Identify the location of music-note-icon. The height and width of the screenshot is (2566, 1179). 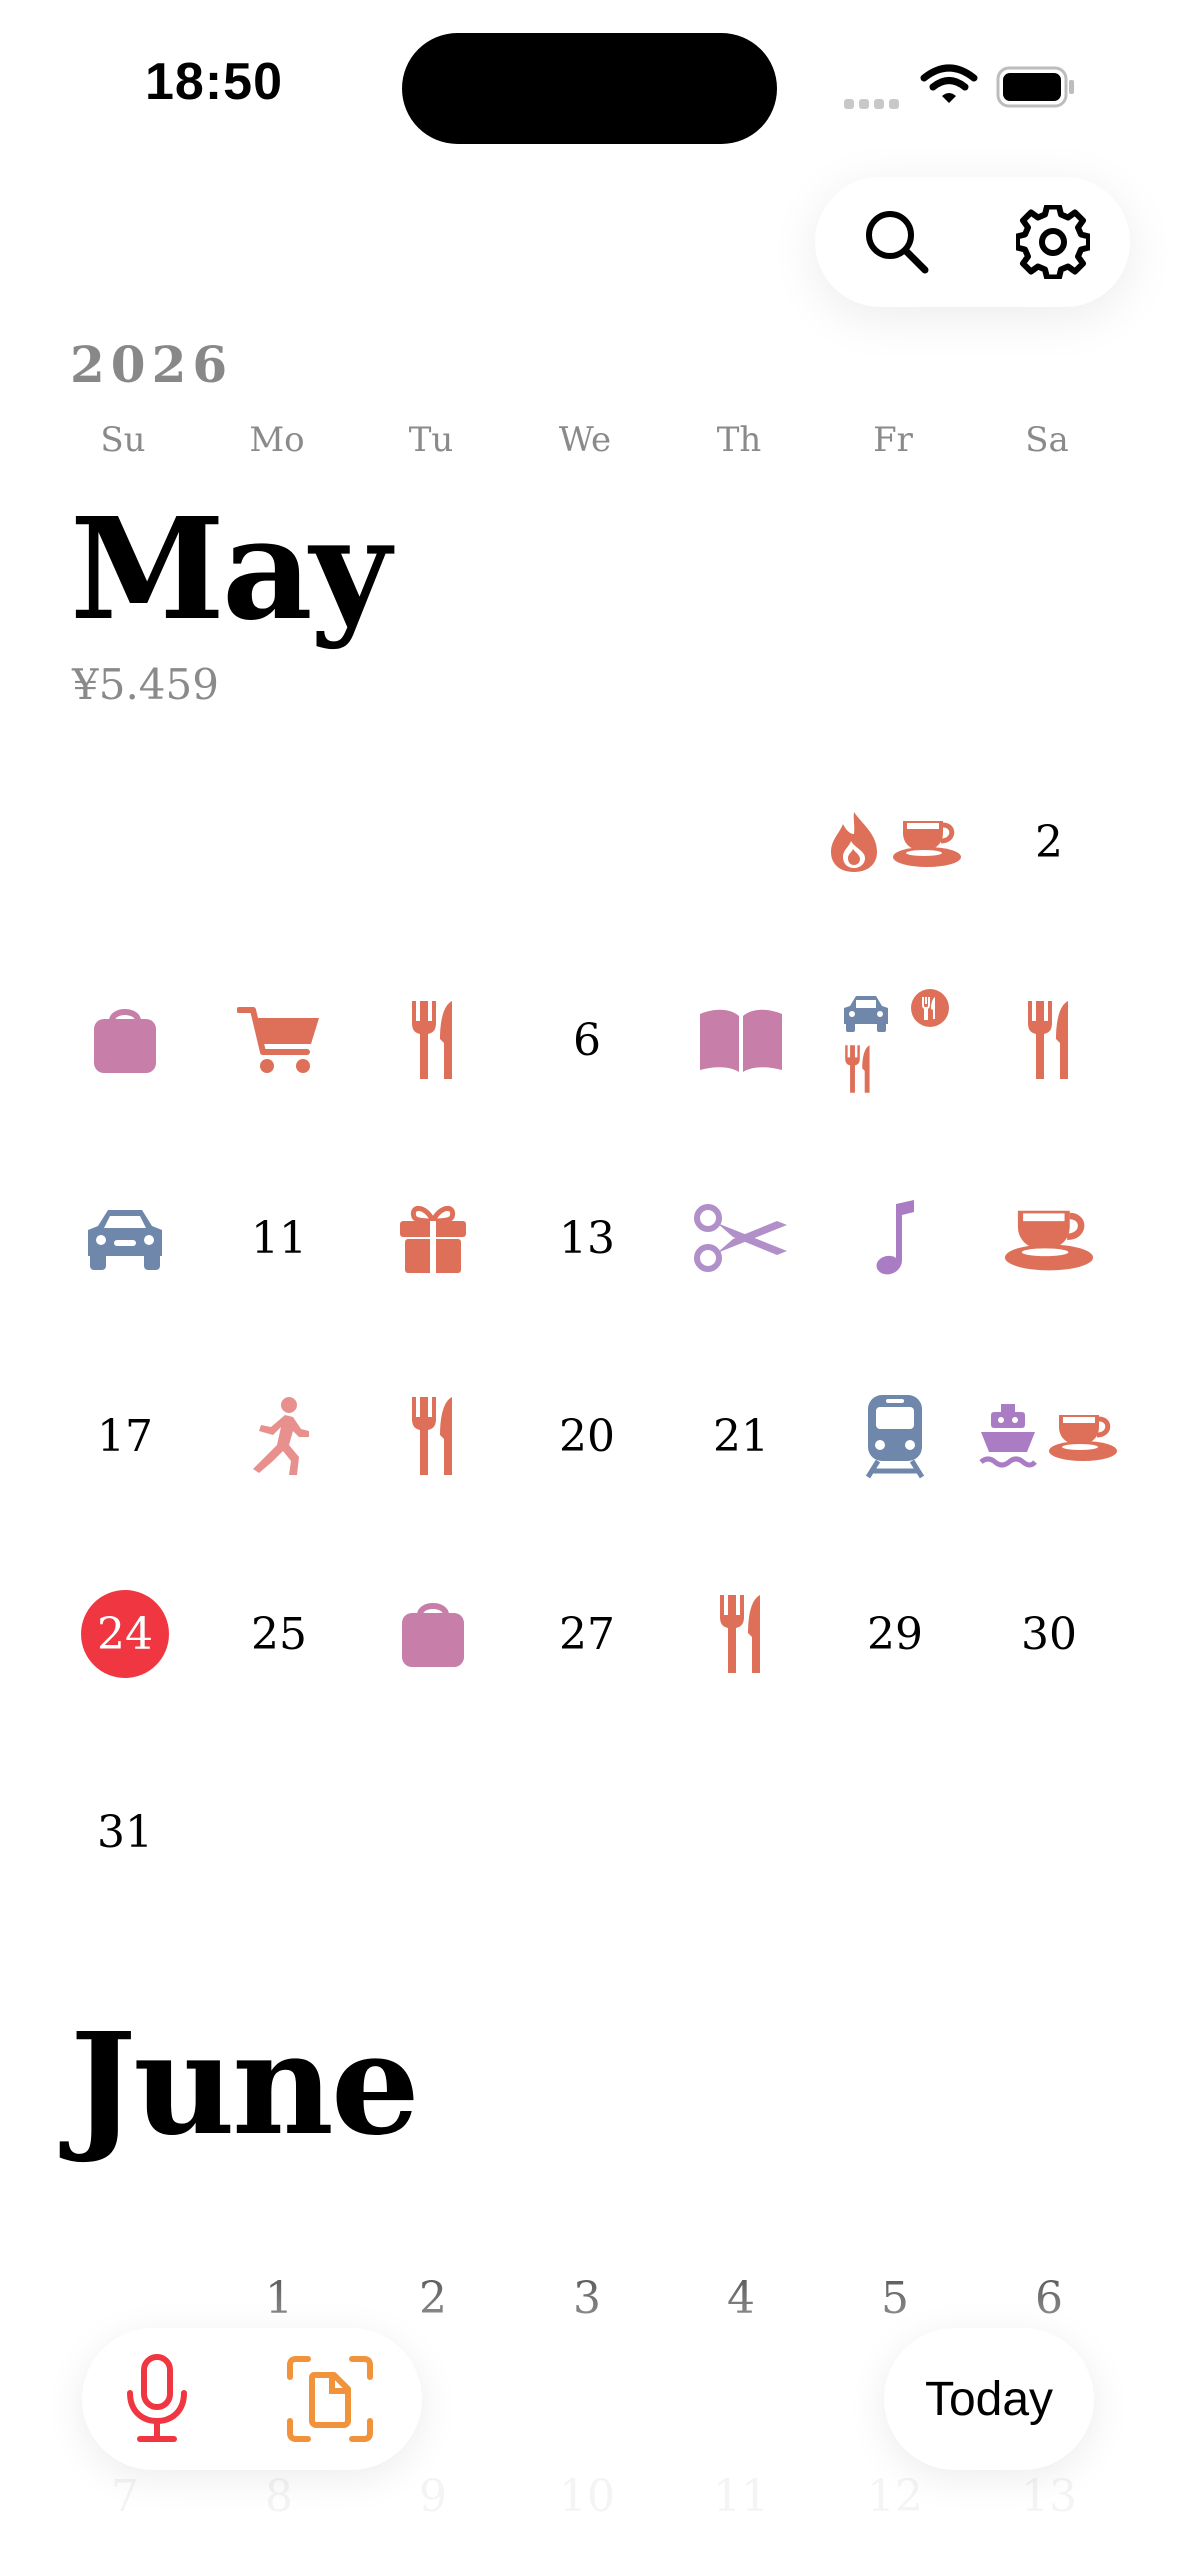
(895, 1237).